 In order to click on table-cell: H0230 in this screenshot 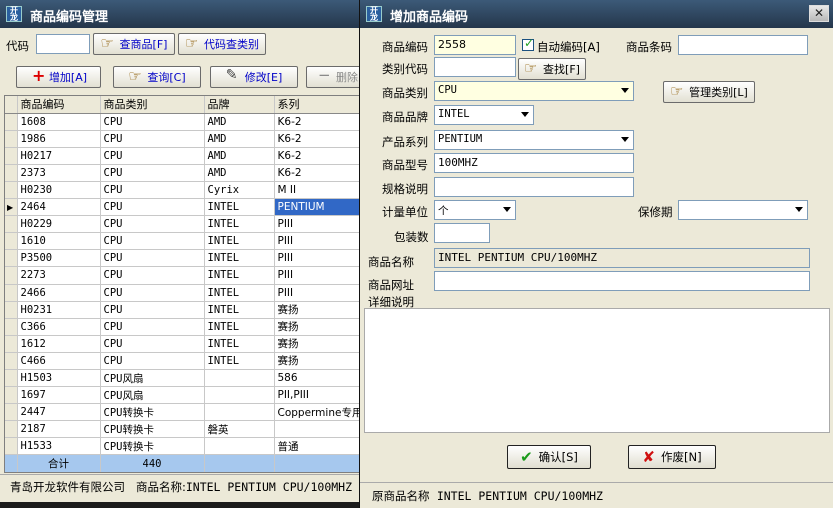, I will do `click(59, 190)`.